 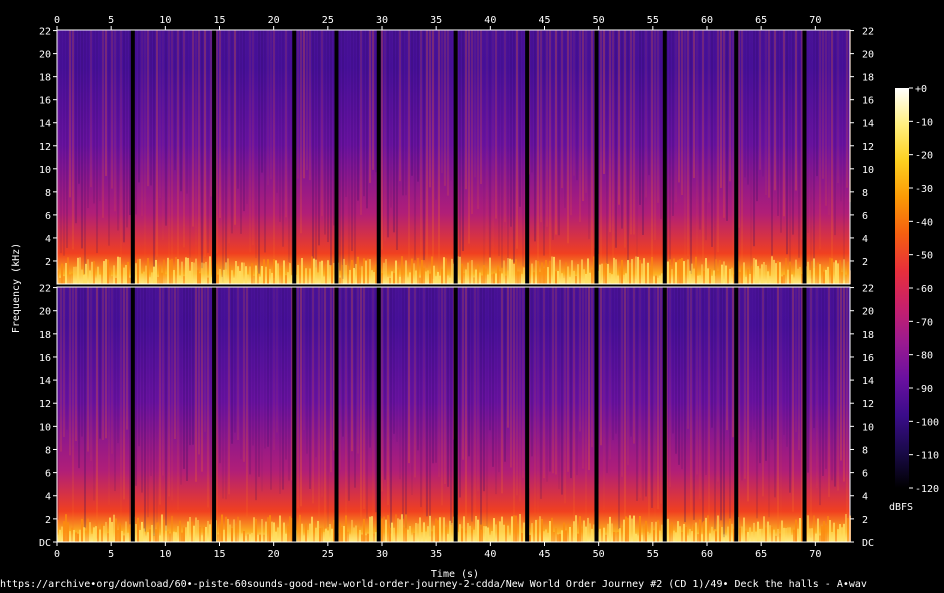 I want to click on y-tick-label: 10, so click(x=868, y=170).